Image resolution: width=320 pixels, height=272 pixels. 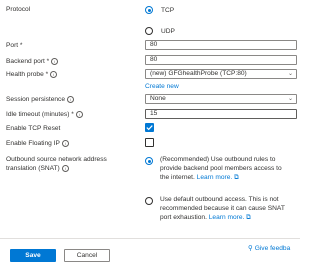 I want to click on session-persistence-value: None, so click(x=158, y=98).